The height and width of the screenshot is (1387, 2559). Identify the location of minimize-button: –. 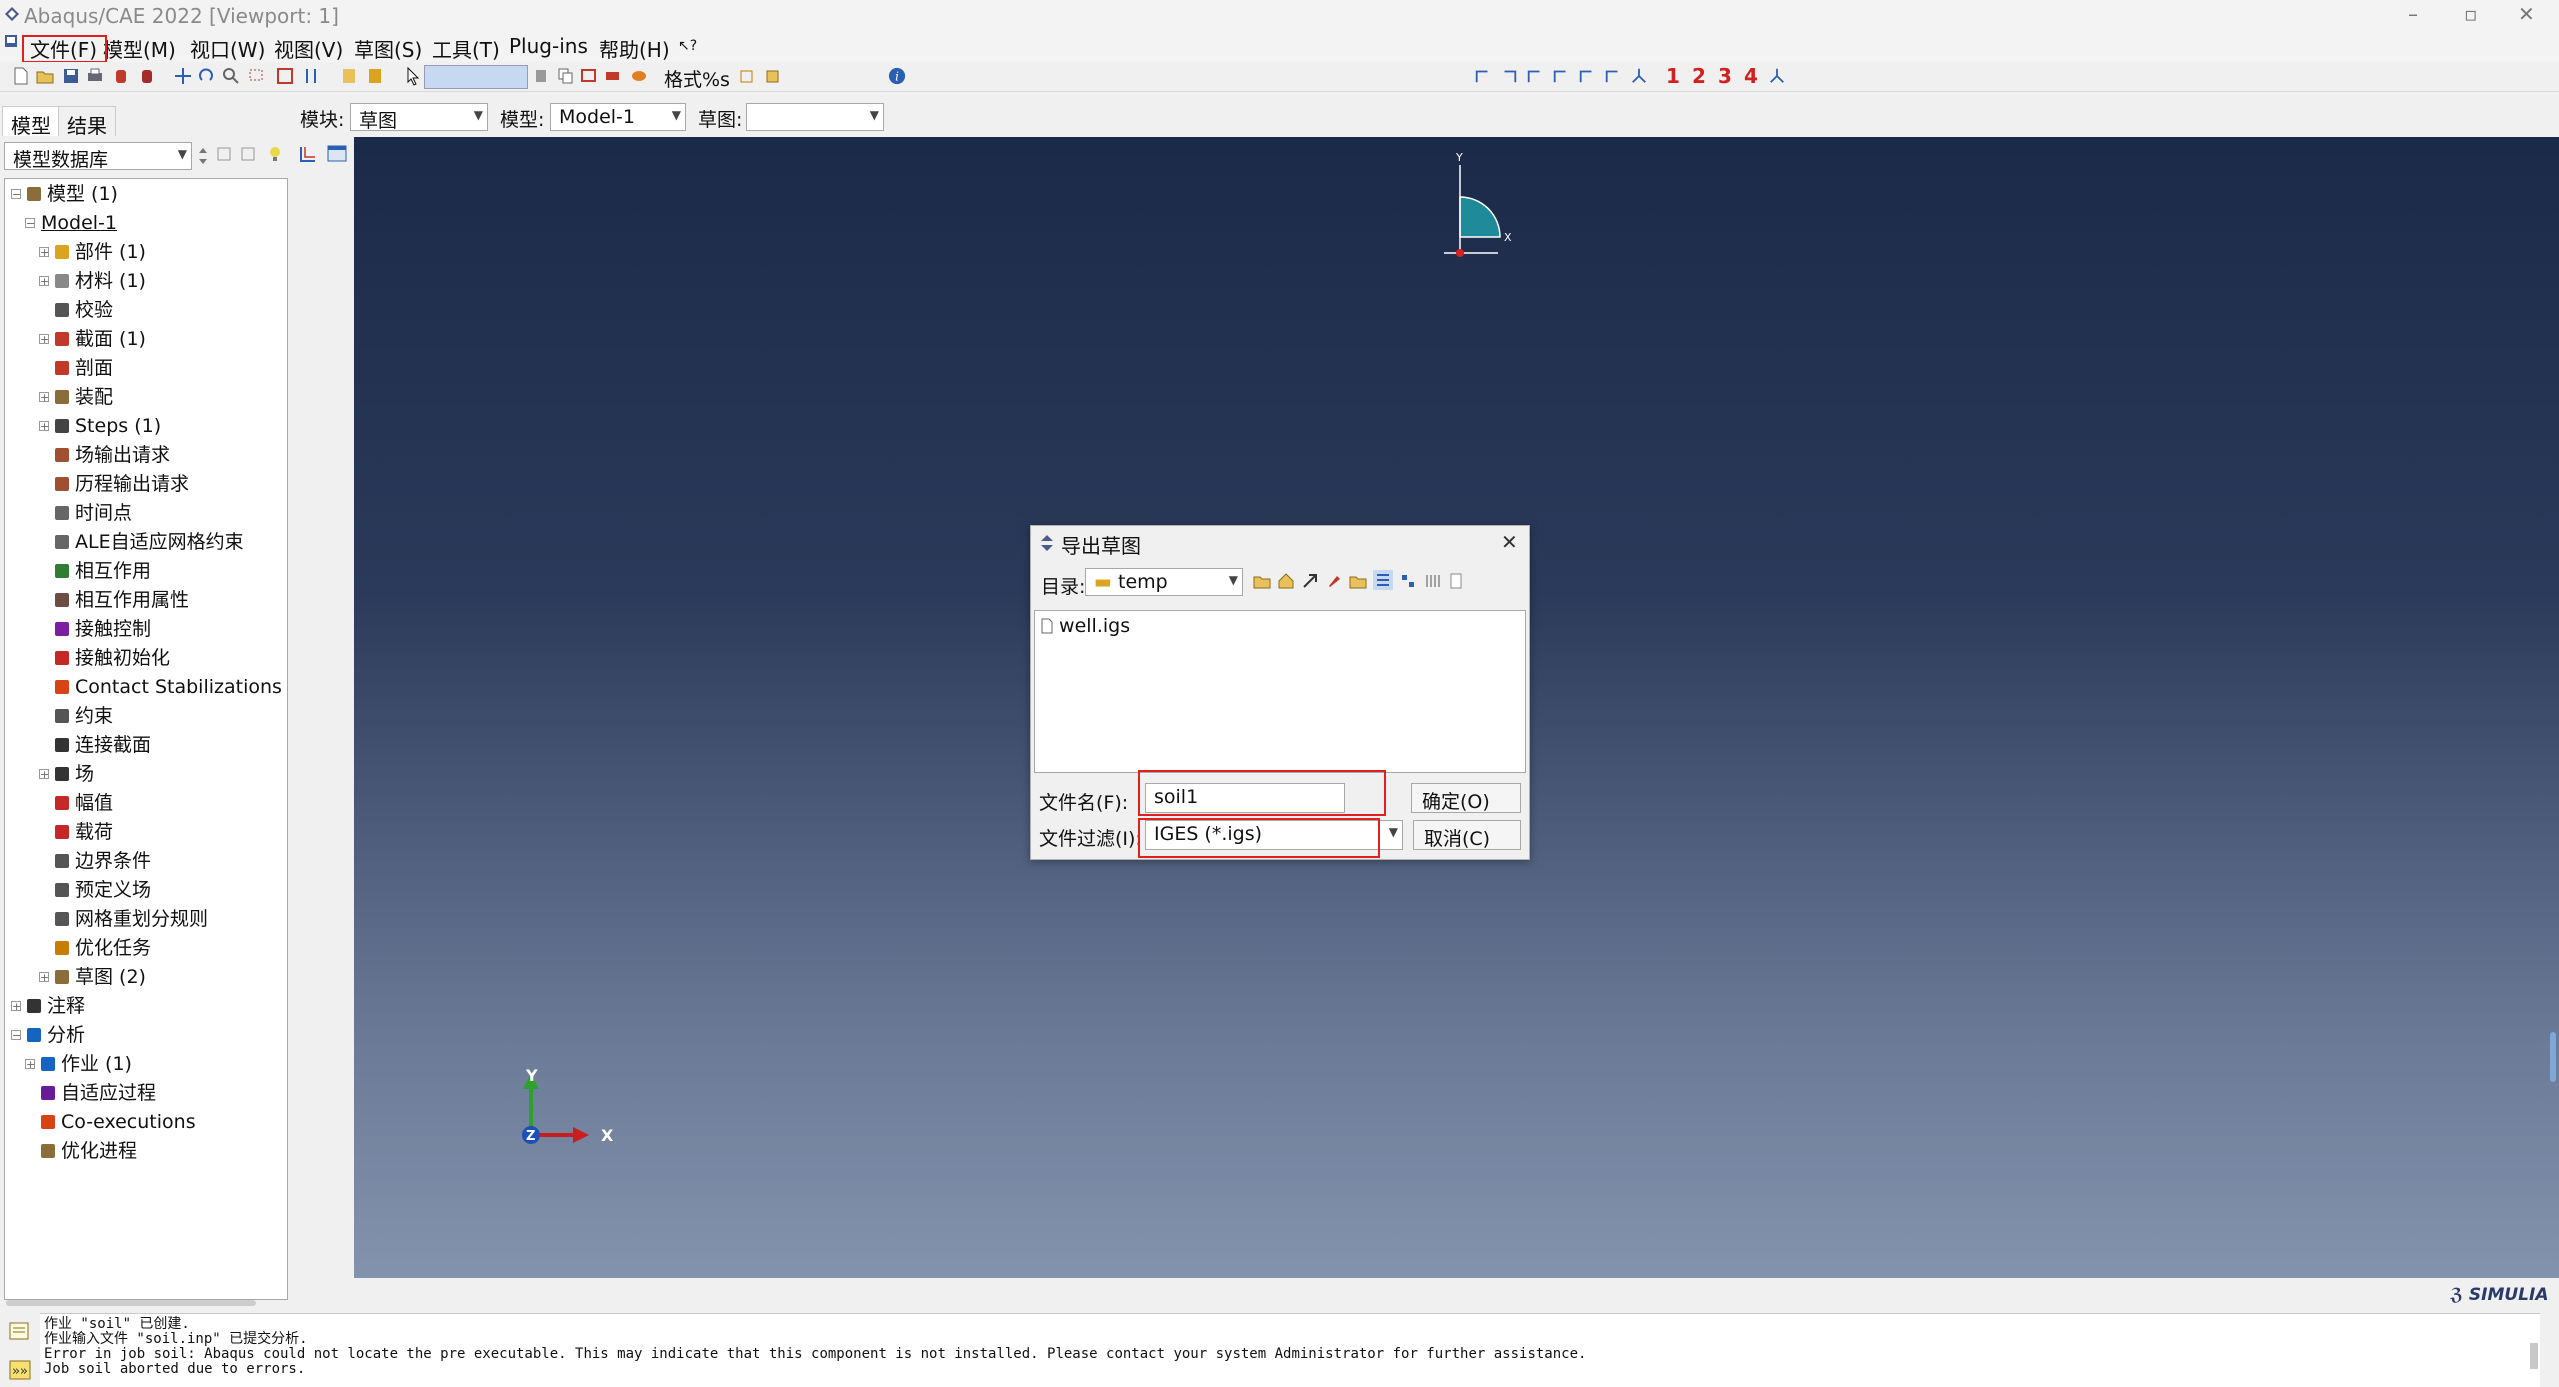
(2413, 14).